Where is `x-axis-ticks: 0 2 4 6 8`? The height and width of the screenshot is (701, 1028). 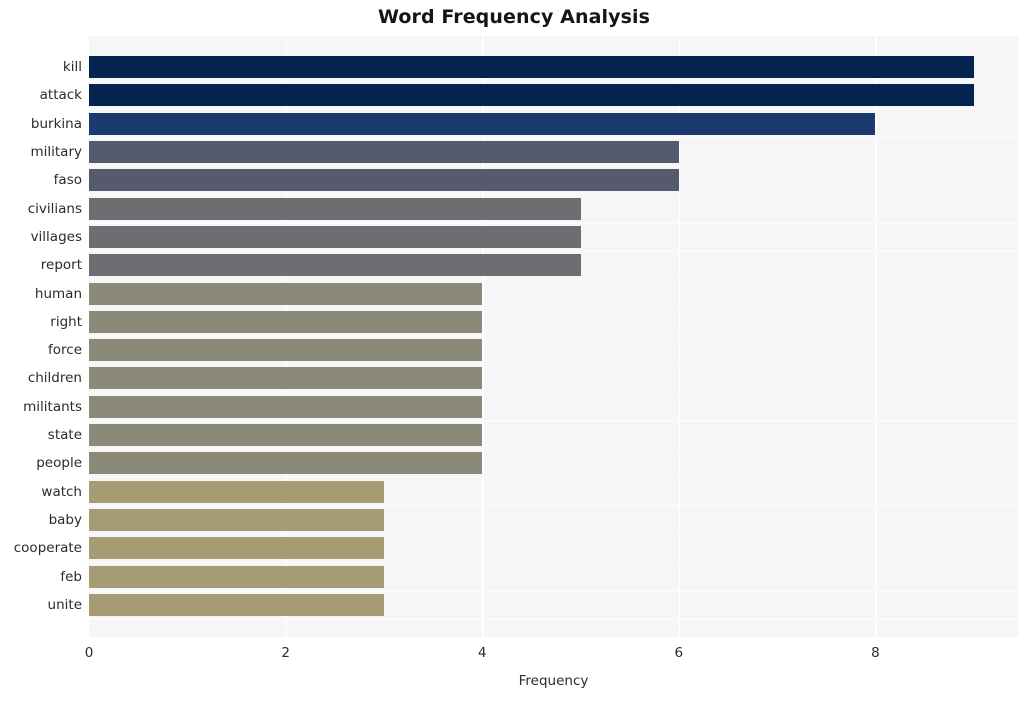 x-axis-ticks: 0 2 4 6 8 is located at coordinates (551, 652).